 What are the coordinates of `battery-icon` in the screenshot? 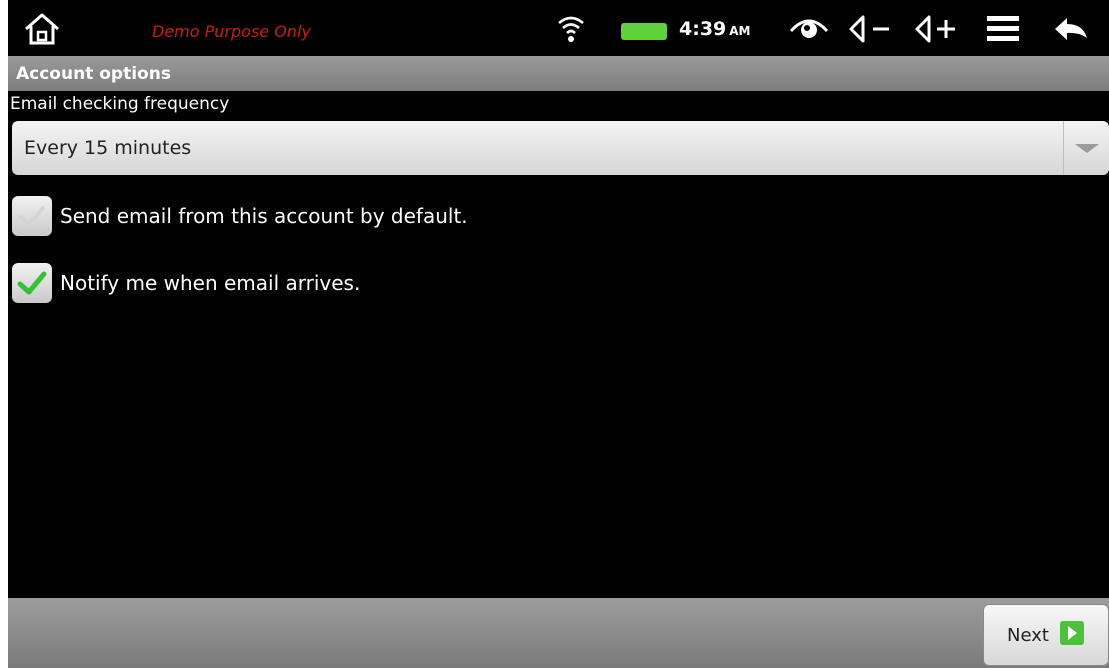 It's located at (644, 31).